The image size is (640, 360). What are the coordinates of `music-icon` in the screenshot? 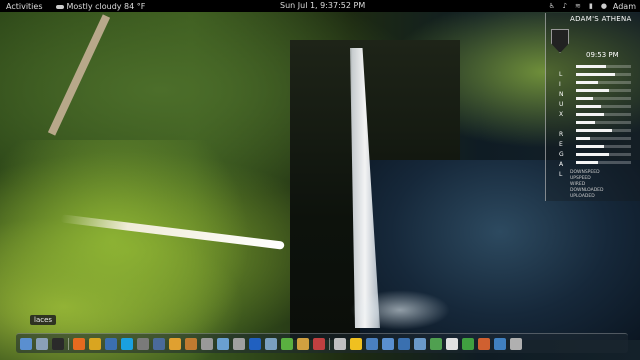 It's located at (175, 343).